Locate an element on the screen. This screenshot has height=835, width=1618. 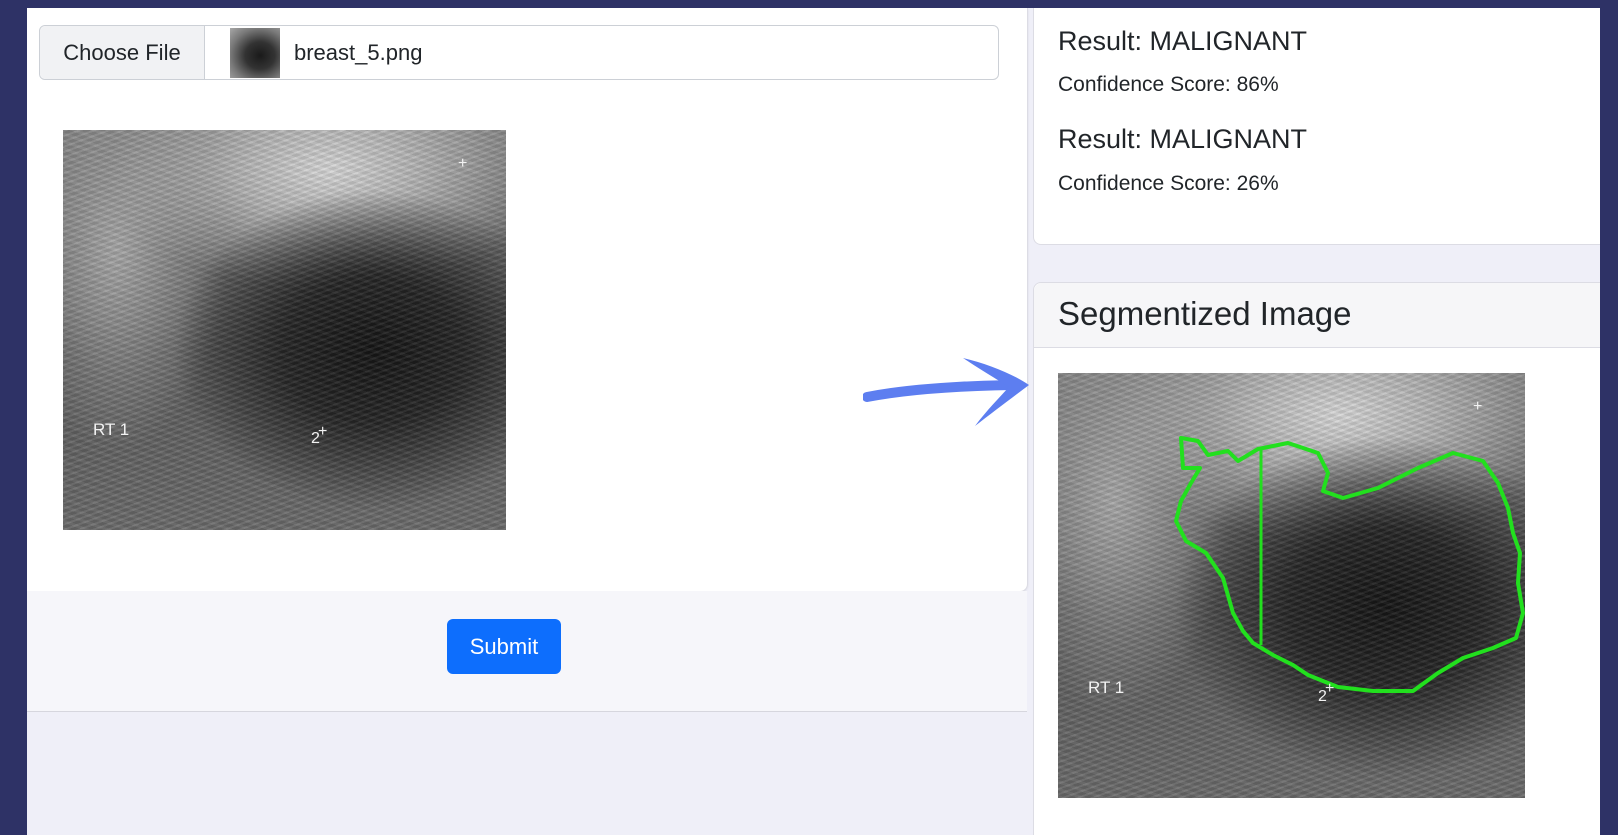
form-footer: Submit is located at coordinates (527, 651).